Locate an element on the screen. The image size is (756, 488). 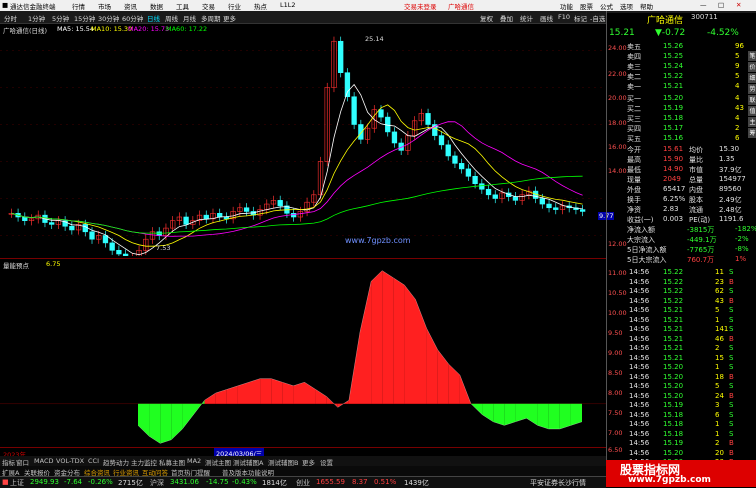
side-tab: 联 is located at coordinates (752, 100).